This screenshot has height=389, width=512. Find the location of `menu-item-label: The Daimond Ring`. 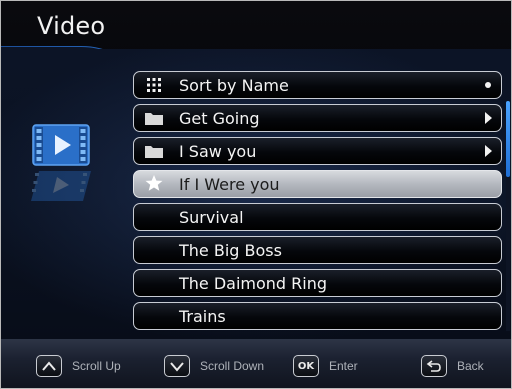

menu-item-label: The Daimond Ring is located at coordinates (253, 283).